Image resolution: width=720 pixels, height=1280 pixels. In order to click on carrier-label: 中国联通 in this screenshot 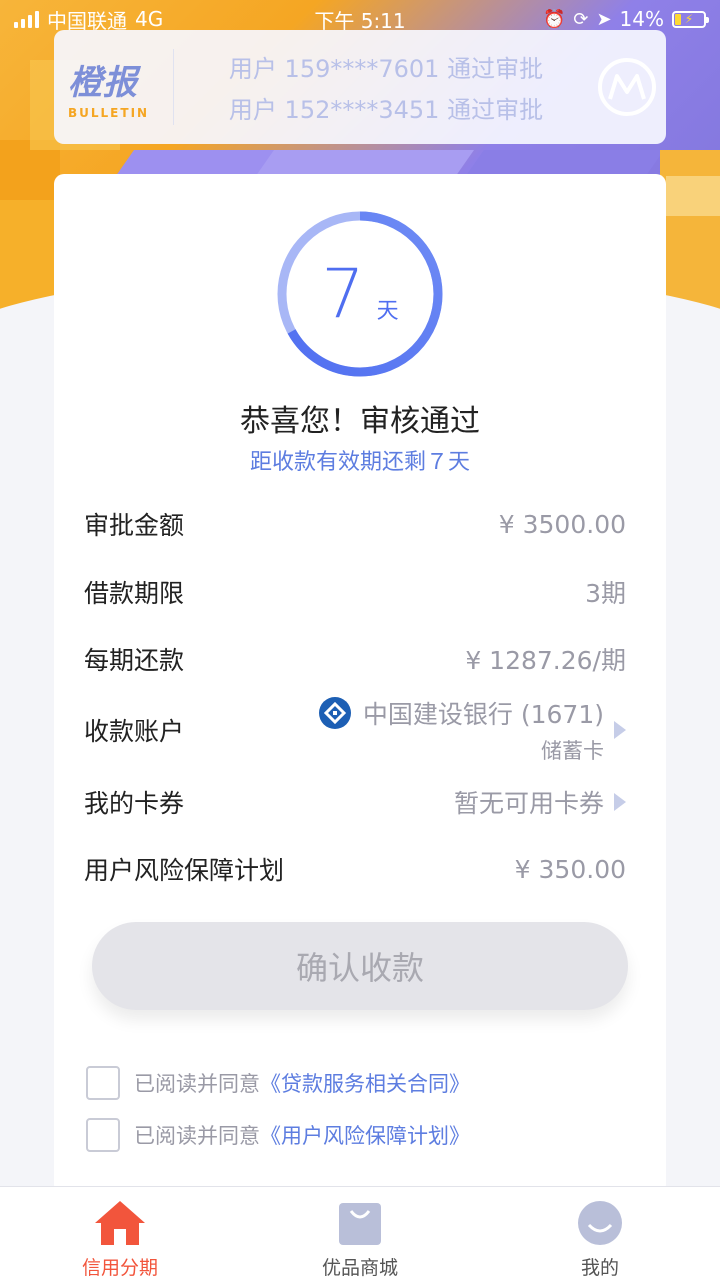, I will do `click(87, 20)`.